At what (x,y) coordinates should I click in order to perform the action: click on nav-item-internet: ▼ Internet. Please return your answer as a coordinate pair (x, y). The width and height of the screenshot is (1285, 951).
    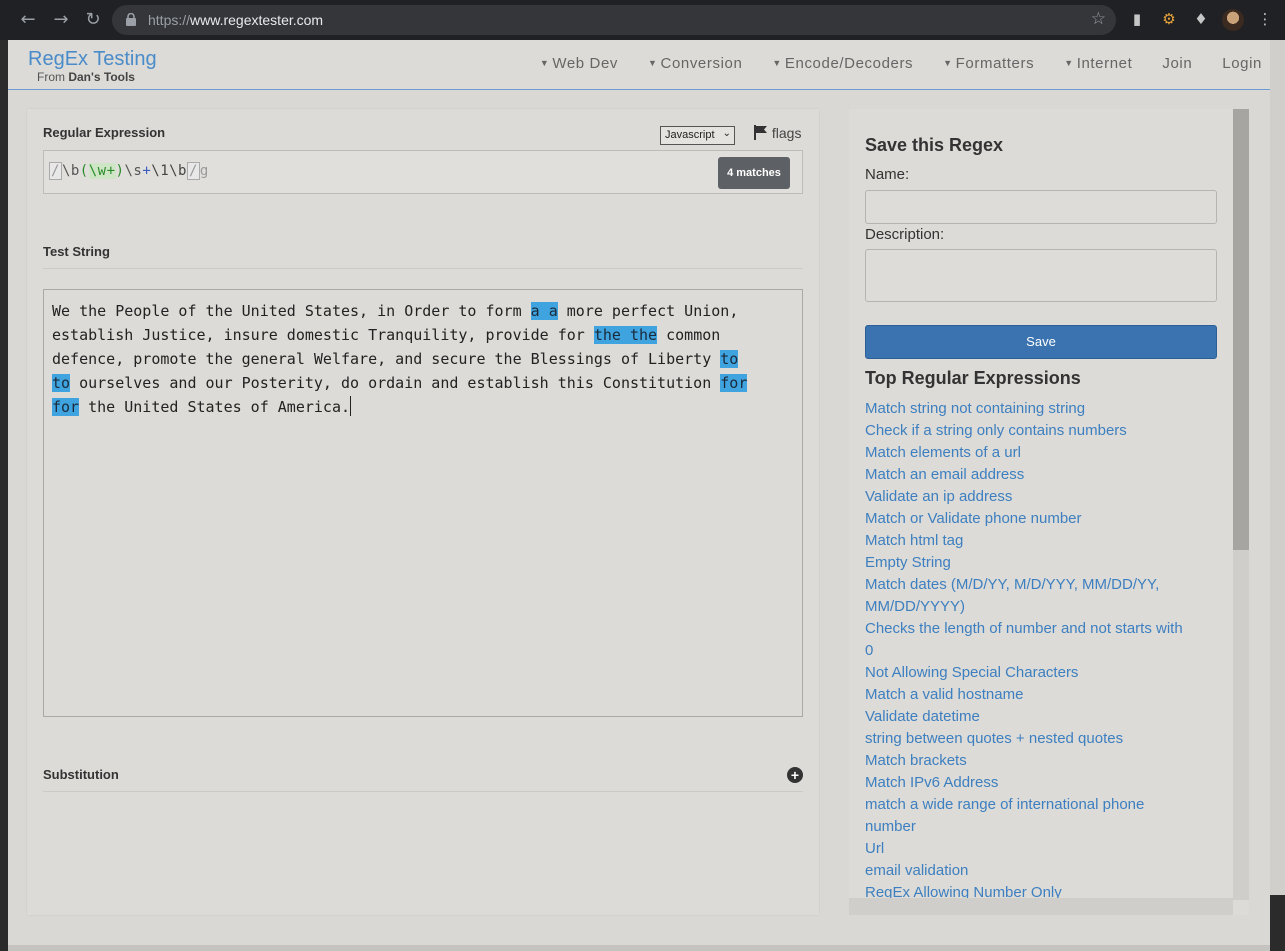
    Looking at the image, I should click on (1098, 63).